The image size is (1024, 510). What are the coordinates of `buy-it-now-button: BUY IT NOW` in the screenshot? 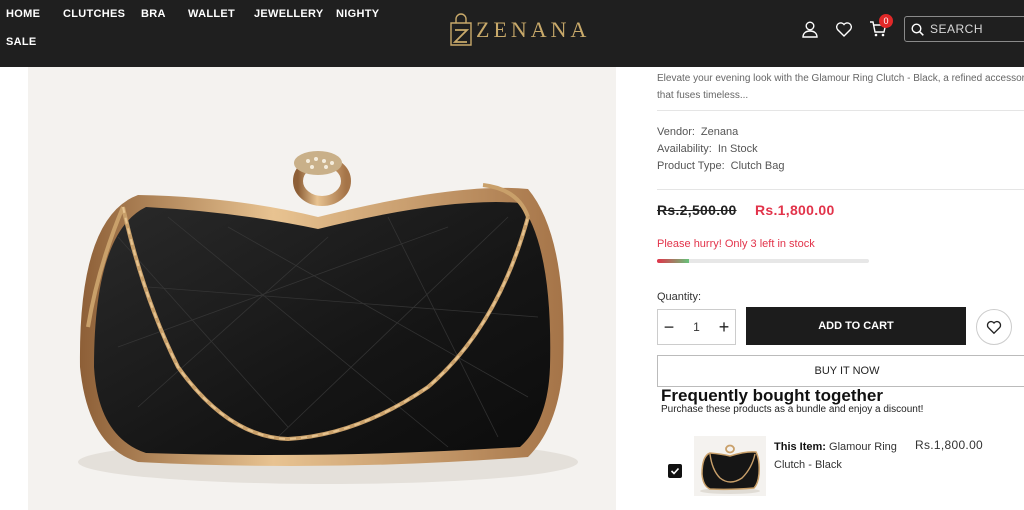 It's located at (840, 371).